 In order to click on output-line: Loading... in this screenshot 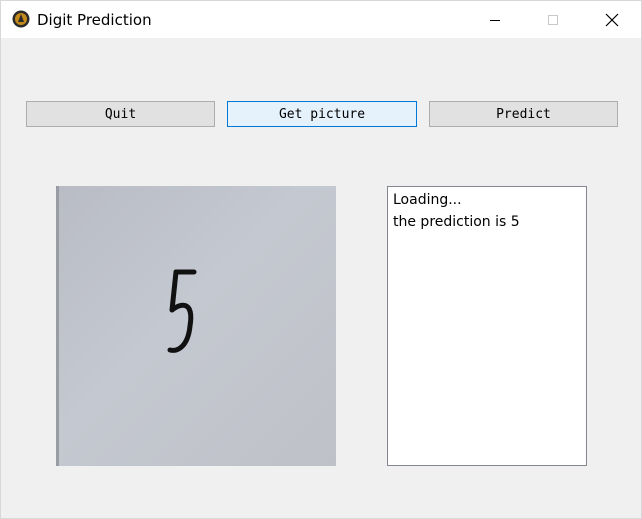, I will do `click(427, 200)`.